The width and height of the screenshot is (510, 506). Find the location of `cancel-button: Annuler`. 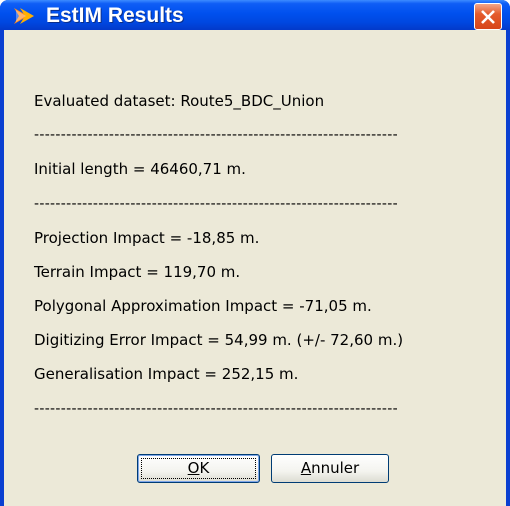

cancel-button: Annuler is located at coordinates (330, 468).